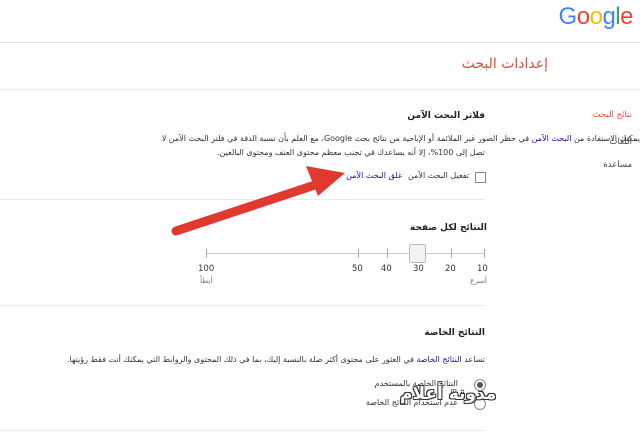  Describe the element at coordinates (325, 181) in the screenshot. I see `arrow-head` at that location.